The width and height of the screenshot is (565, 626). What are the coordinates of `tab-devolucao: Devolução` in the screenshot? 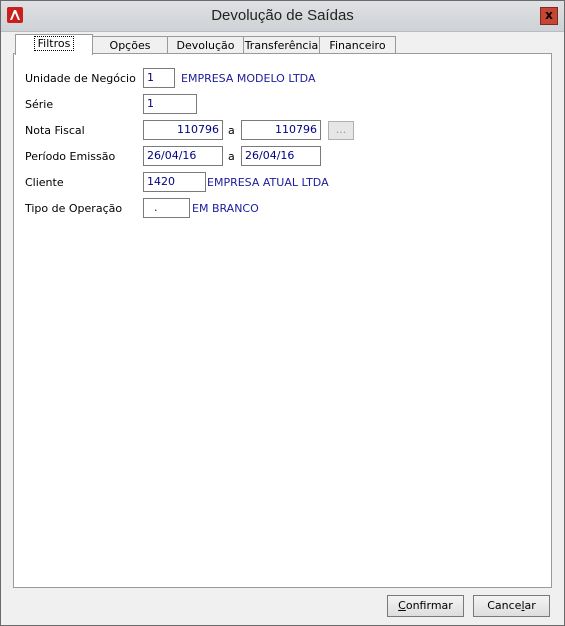 It's located at (205, 45).